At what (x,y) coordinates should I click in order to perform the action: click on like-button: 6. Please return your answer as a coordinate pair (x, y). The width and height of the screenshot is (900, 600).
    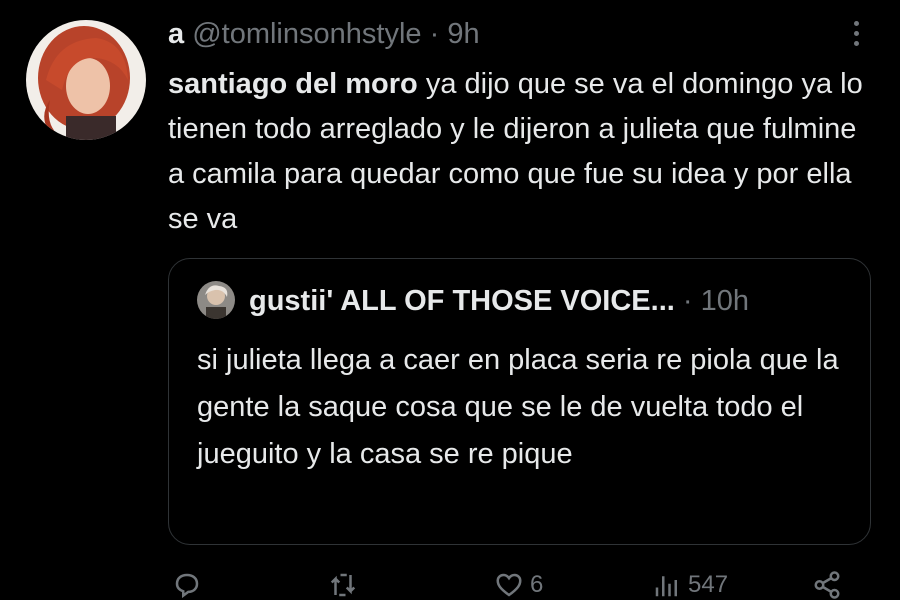
    Looking at the image, I should click on (518, 585).